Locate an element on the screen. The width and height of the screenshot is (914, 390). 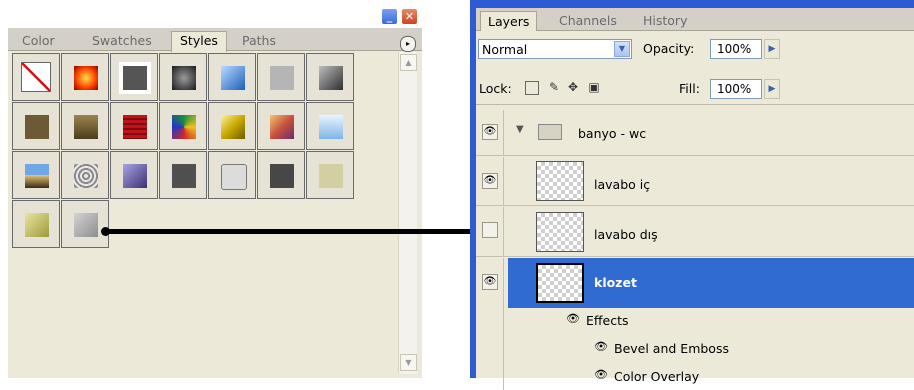
layer-row: lavabo dış is located at coordinates (695, 232).